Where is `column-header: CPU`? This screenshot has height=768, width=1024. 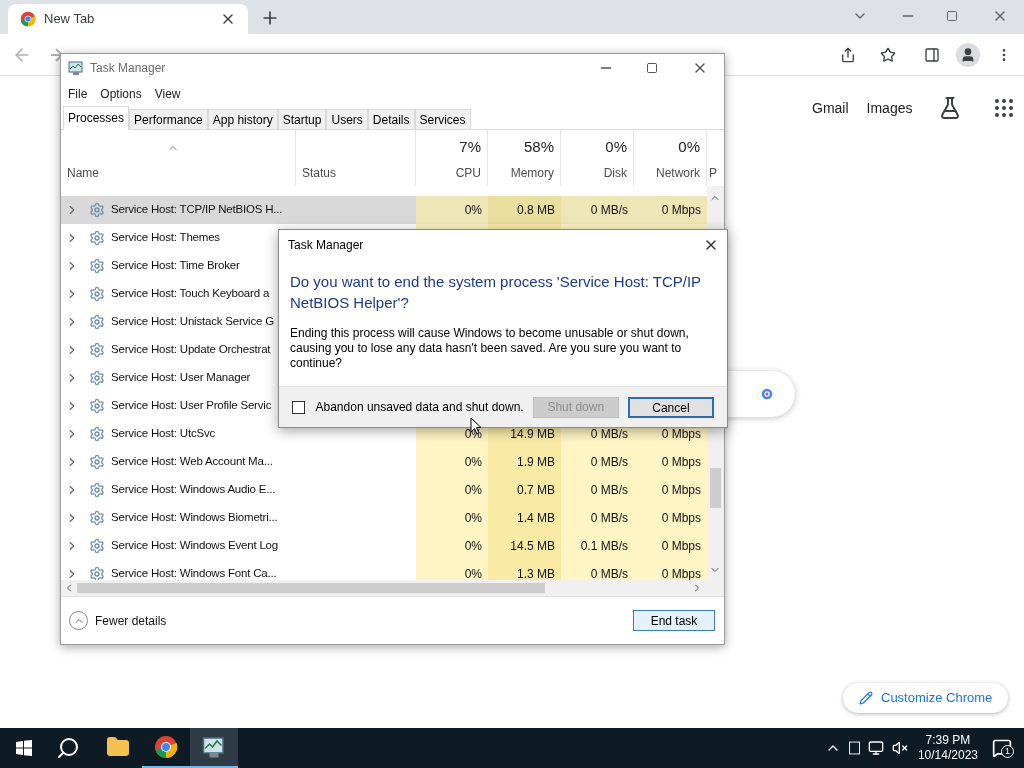
column-header: CPU is located at coordinates (468, 173).